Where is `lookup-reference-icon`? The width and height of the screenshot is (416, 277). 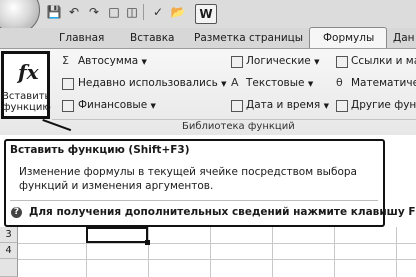
lookup-reference-icon is located at coordinates (342, 62).